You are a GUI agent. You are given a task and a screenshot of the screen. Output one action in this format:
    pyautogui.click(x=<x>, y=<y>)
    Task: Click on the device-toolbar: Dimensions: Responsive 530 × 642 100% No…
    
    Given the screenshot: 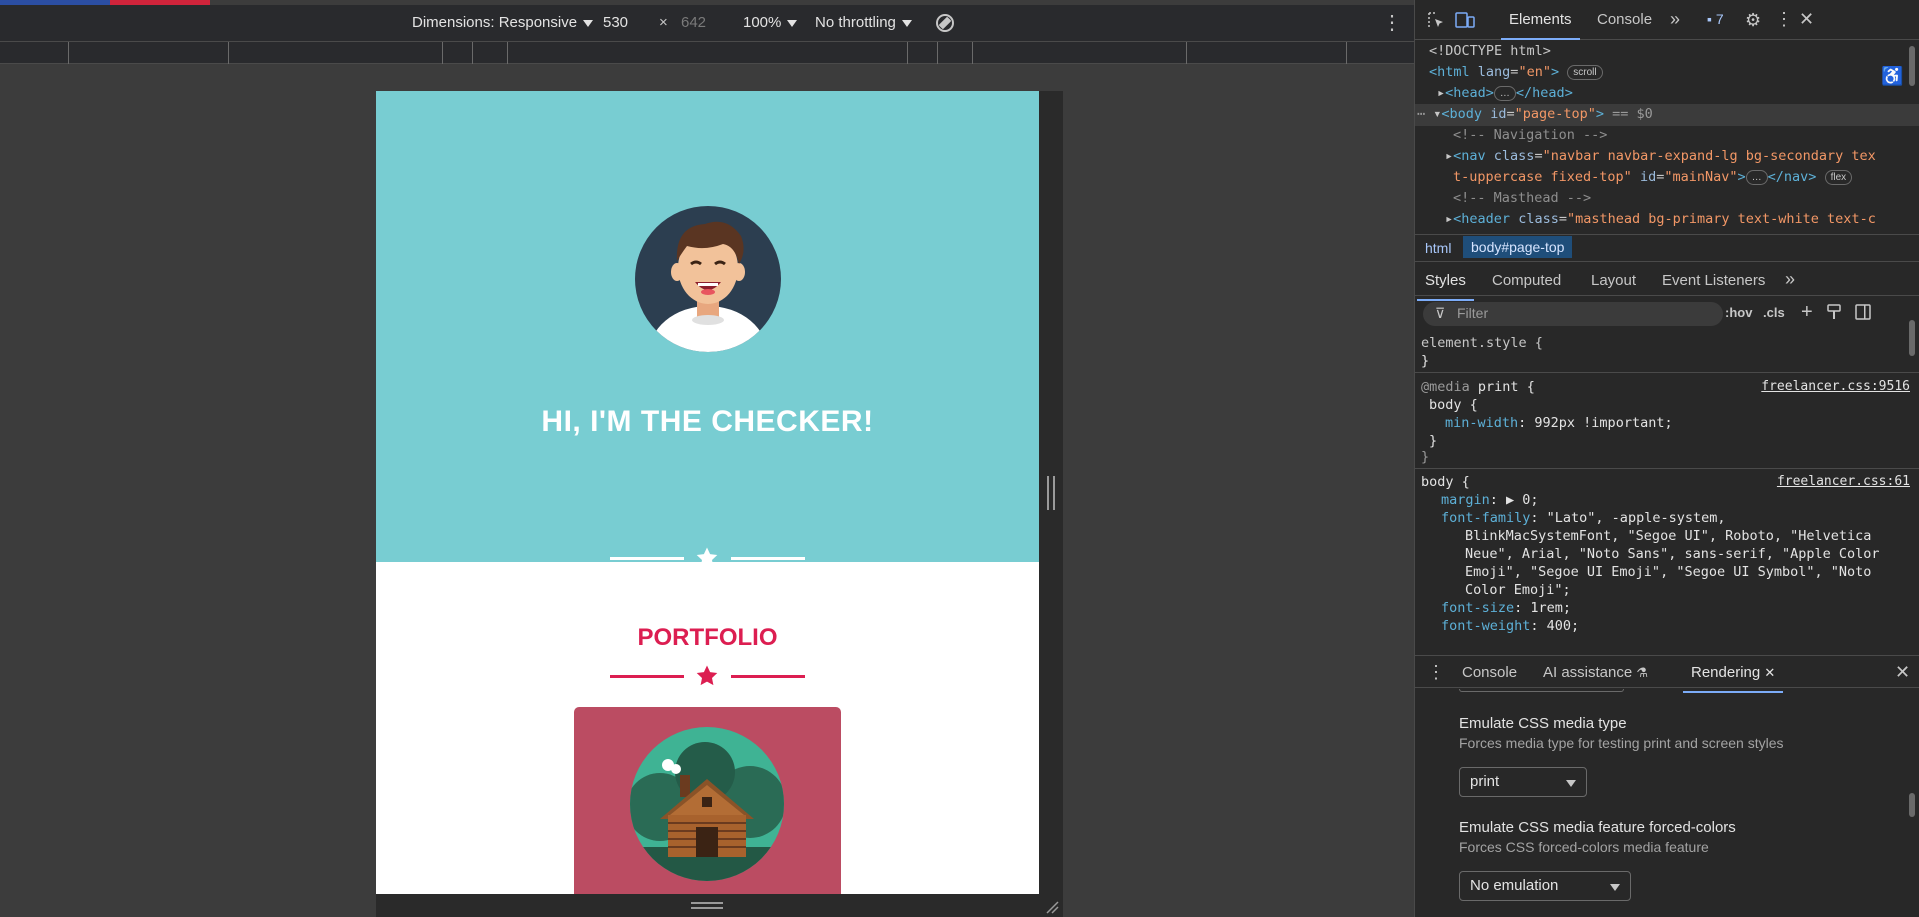 What is the action you would take?
    pyautogui.click(x=707, y=23)
    